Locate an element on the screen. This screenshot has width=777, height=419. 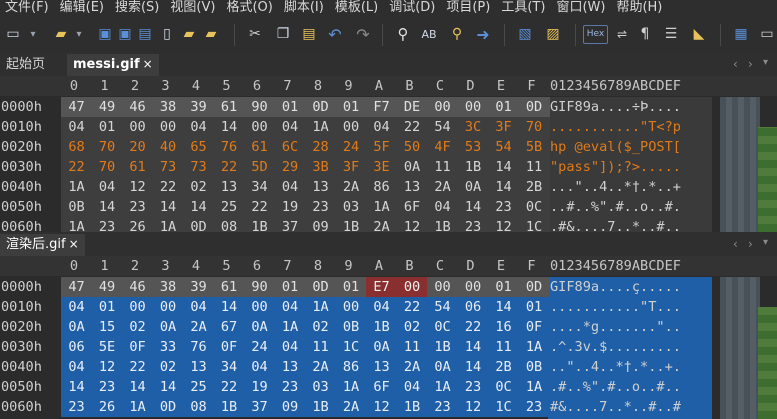
hex-byte: 0C is located at coordinates (442, 327).